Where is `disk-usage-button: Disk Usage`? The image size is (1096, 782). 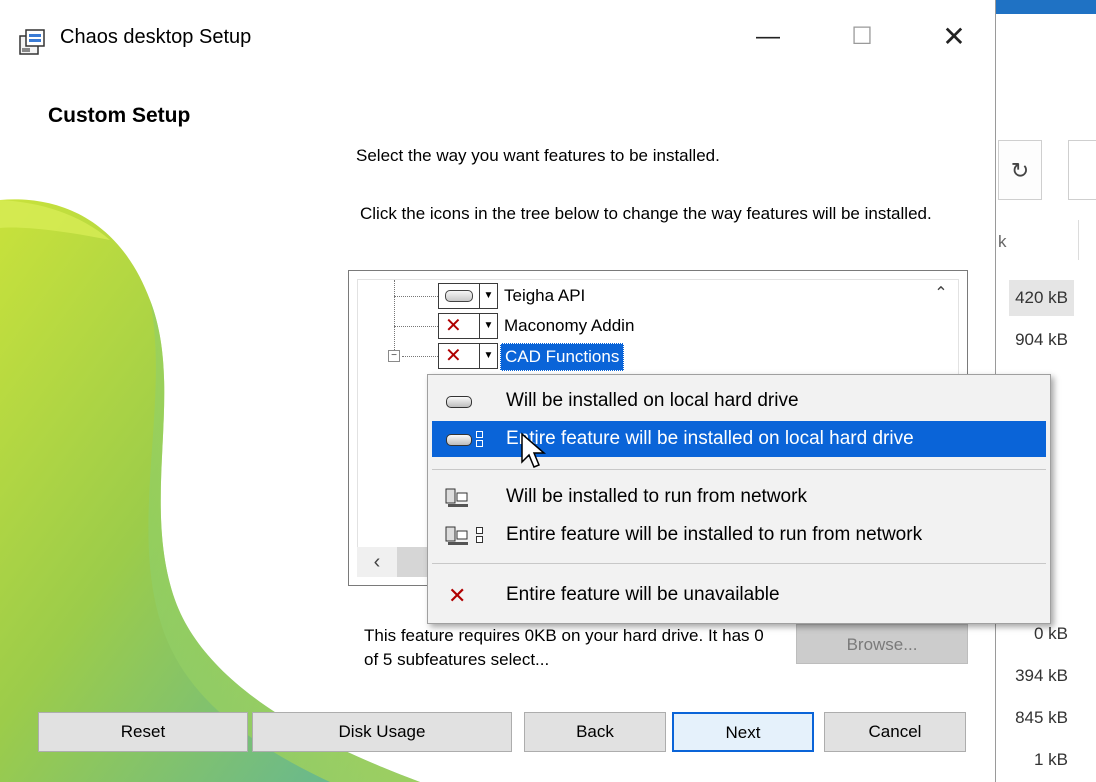 disk-usage-button: Disk Usage is located at coordinates (382, 732).